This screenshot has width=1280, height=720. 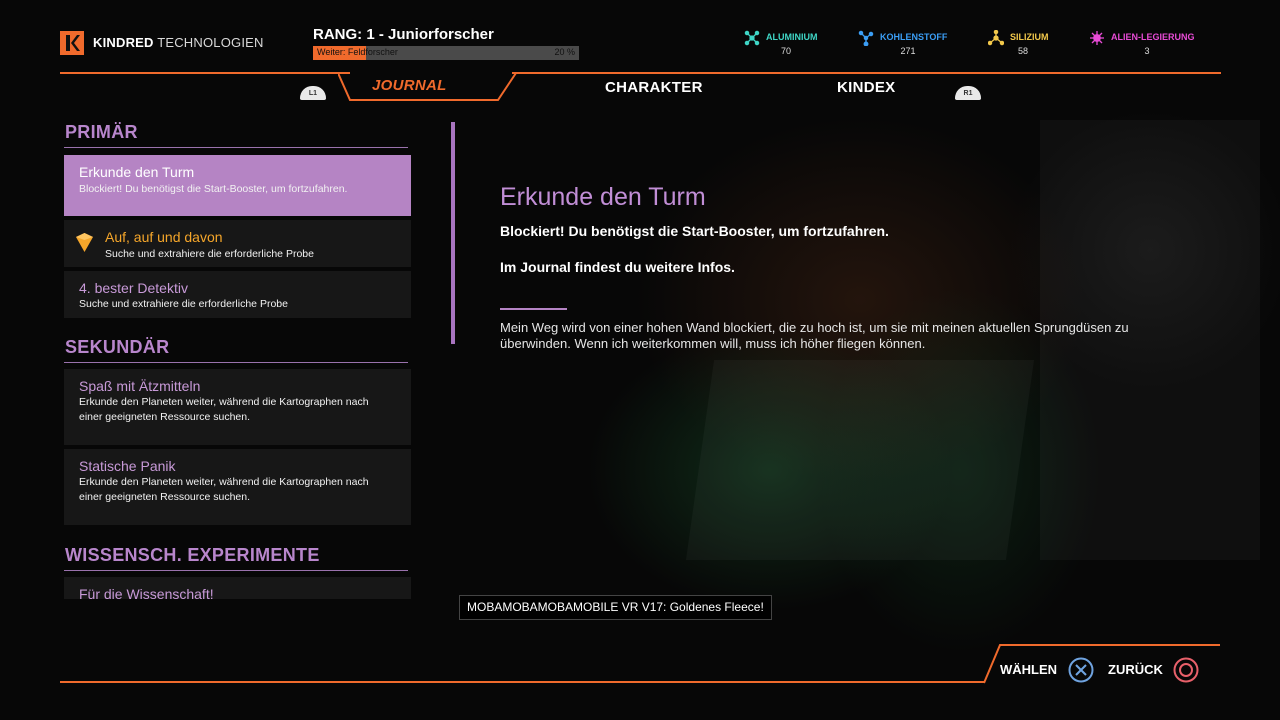 What do you see at coordinates (914, 37) in the screenshot?
I see `resource-name: KOHLENSTOFF` at bounding box center [914, 37].